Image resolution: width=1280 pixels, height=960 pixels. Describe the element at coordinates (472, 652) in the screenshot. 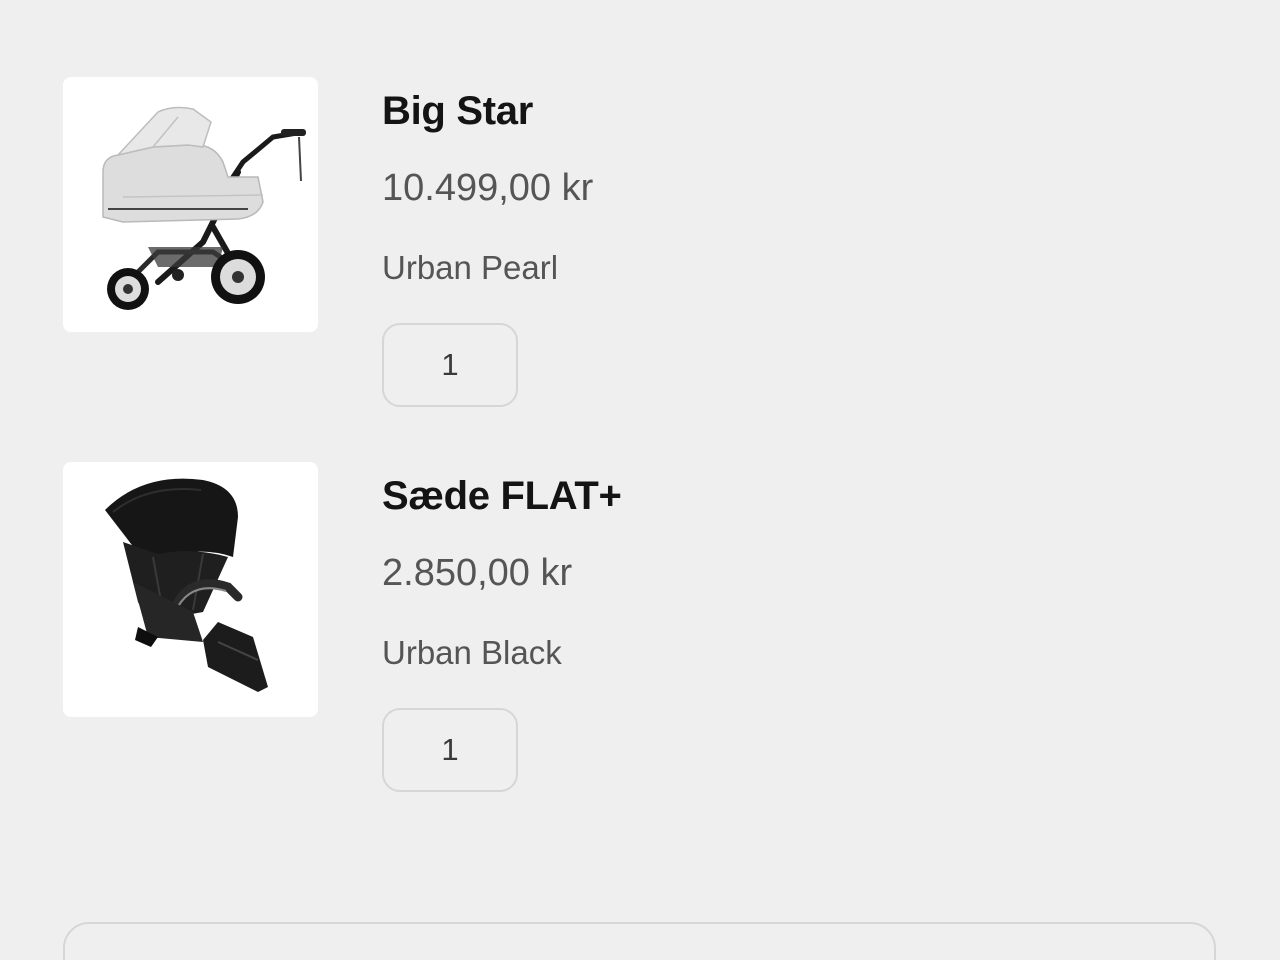

I see `product-variant: Urban Black` at that location.